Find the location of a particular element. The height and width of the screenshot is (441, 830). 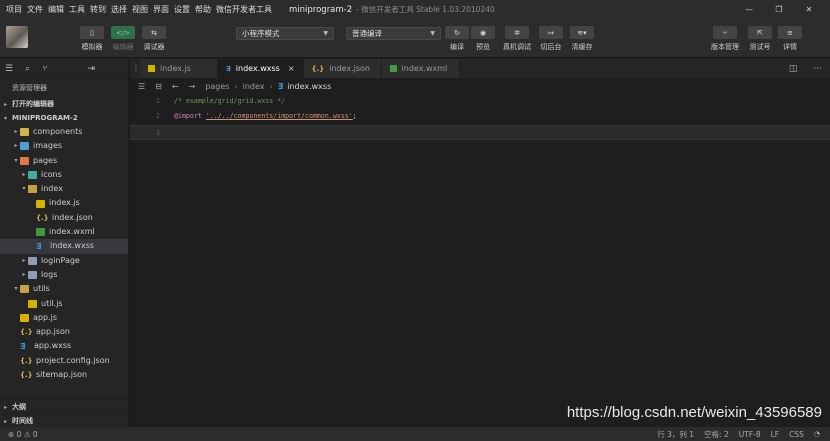

code-line-3: 3 is located at coordinates (480, 132).